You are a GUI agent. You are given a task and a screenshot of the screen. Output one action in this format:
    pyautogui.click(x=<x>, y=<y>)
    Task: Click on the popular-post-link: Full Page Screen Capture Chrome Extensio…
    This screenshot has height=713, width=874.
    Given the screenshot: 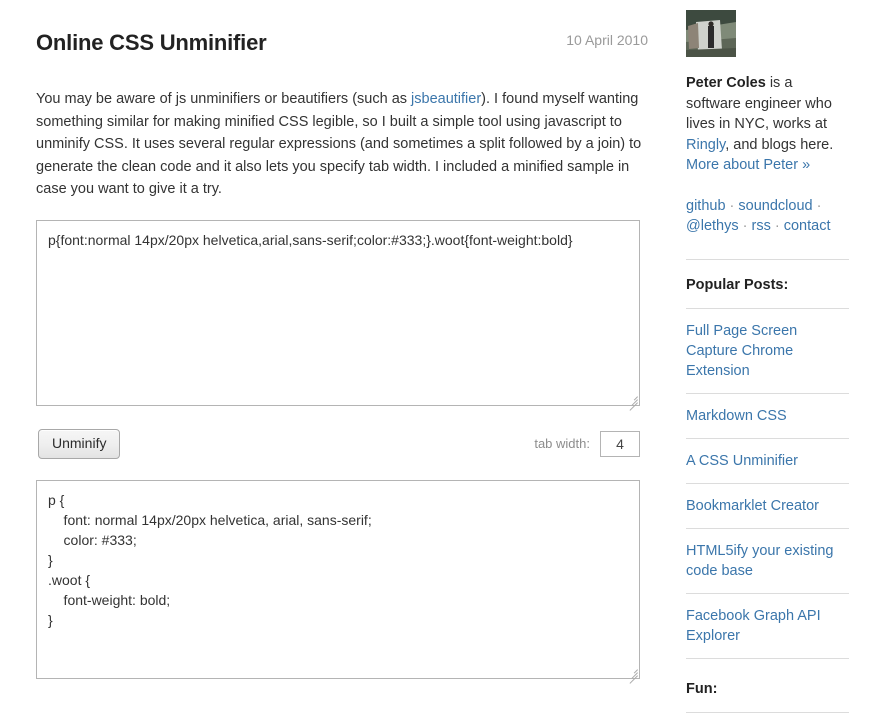 What is the action you would take?
    pyautogui.click(x=767, y=351)
    